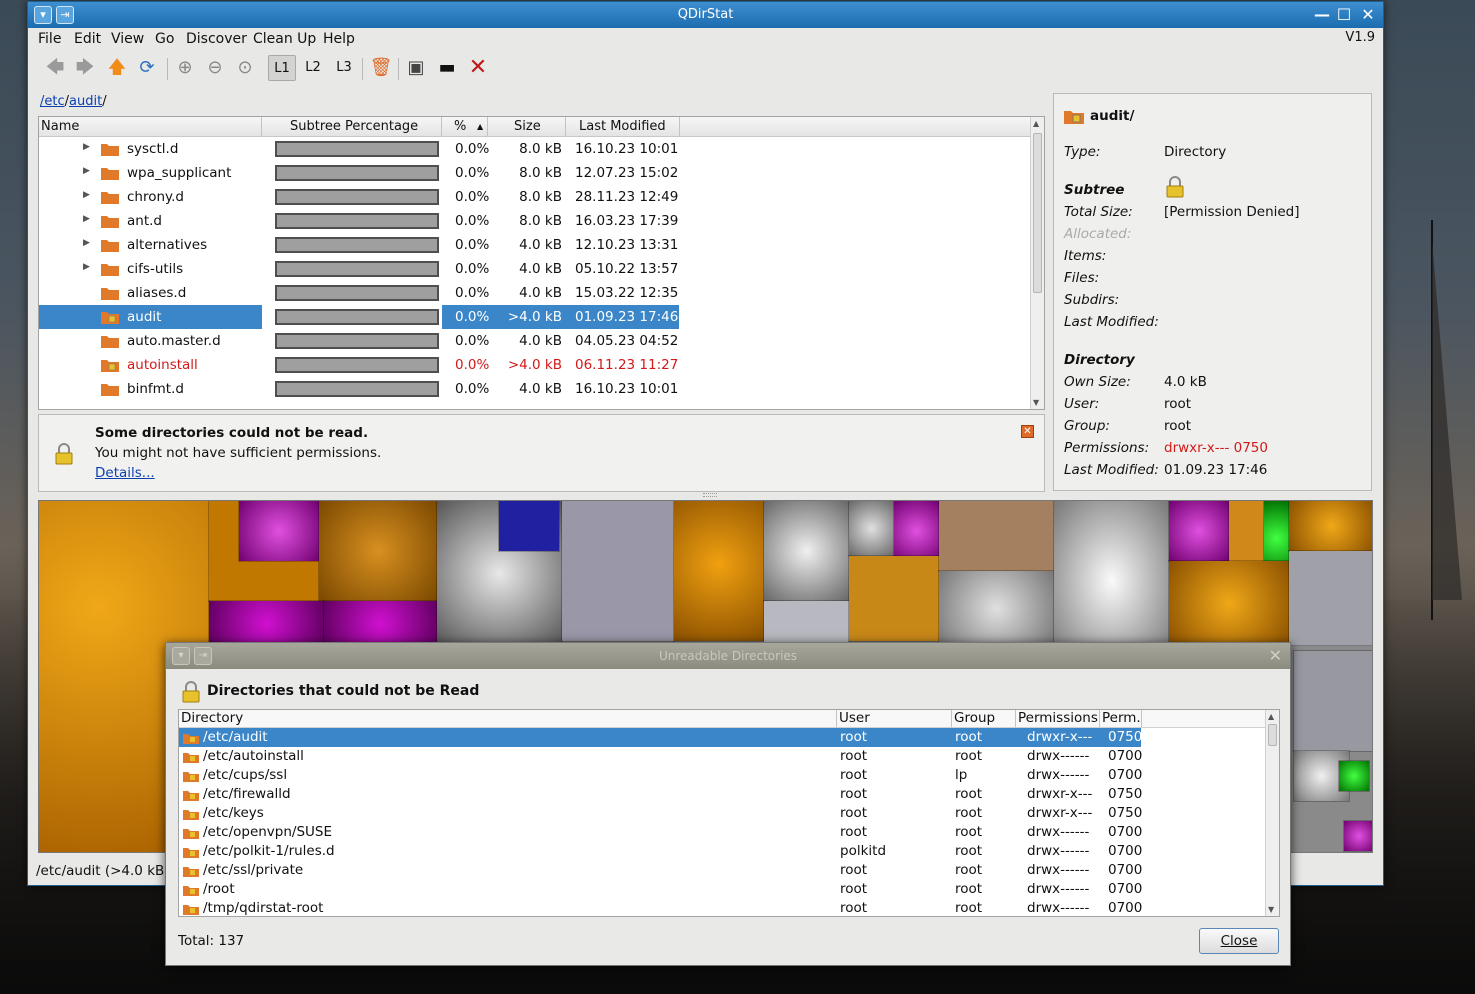 The image size is (1475, 994). What do you see at coordinates (729, 870) in the screenshot?
I see `table-row: /etc/ssl/private root root drwx------ 0700` at bounding box center [729, 870].